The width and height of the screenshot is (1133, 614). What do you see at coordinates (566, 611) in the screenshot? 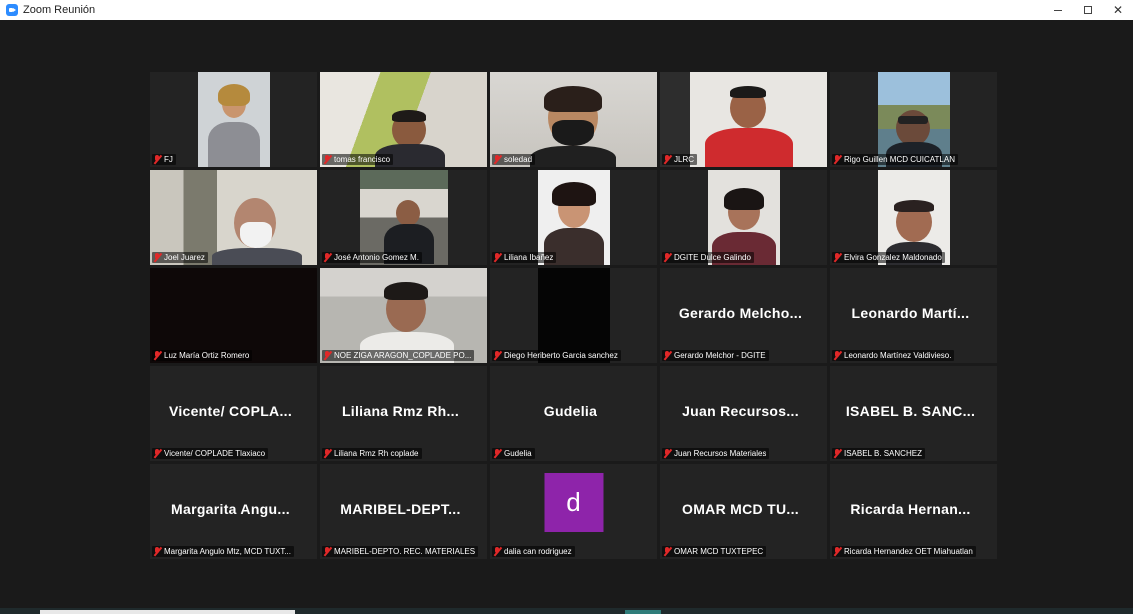
I see `taskbar-strip` at bounding box center [566, 611].